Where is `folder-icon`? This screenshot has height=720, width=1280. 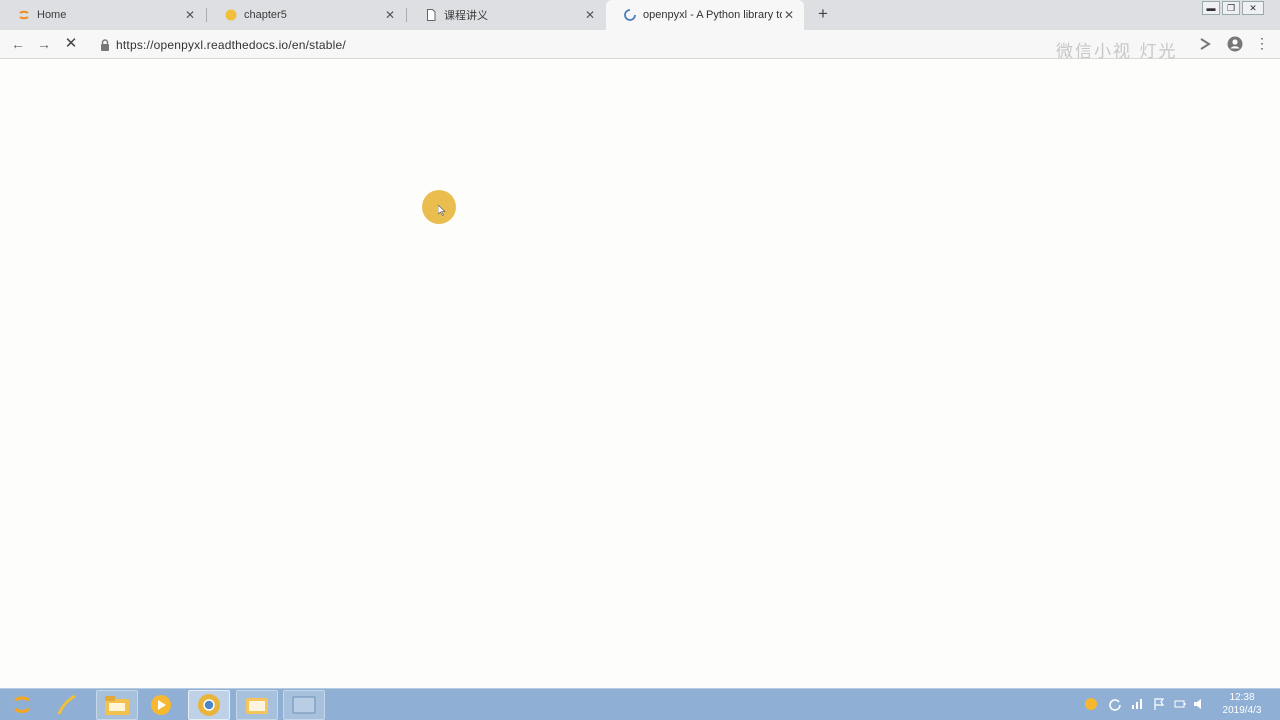
folder-icon is located at coordinates (257, 706).